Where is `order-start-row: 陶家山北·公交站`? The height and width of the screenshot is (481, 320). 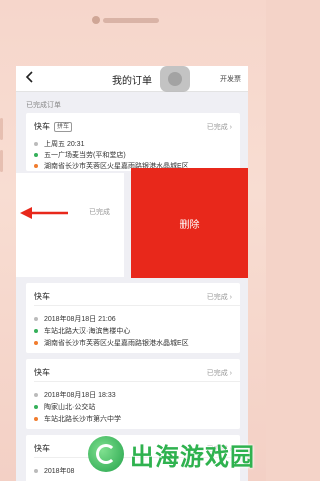
order-start-row: 陶家山北·公交站 is located at coordinates (64, 407).